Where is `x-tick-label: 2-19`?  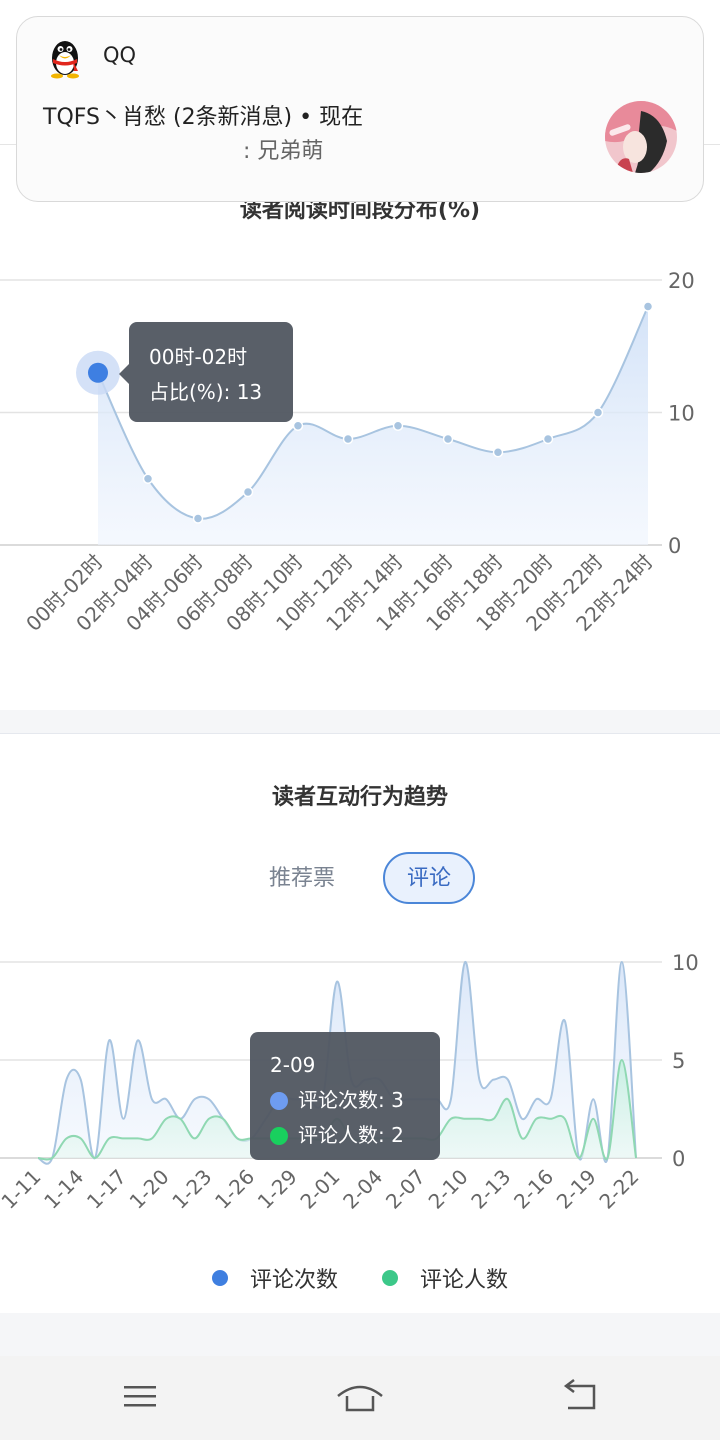
x-tick-label: 2-19 is located at coordinates (576, 1189).